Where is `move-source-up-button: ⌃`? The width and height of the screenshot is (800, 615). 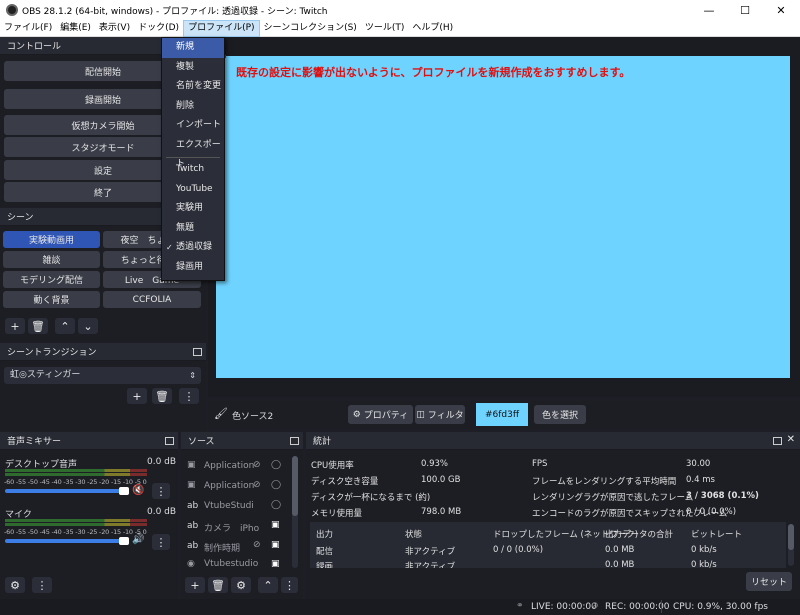
move-source-up-button: ⌃ is located at coordinates (268, 585).